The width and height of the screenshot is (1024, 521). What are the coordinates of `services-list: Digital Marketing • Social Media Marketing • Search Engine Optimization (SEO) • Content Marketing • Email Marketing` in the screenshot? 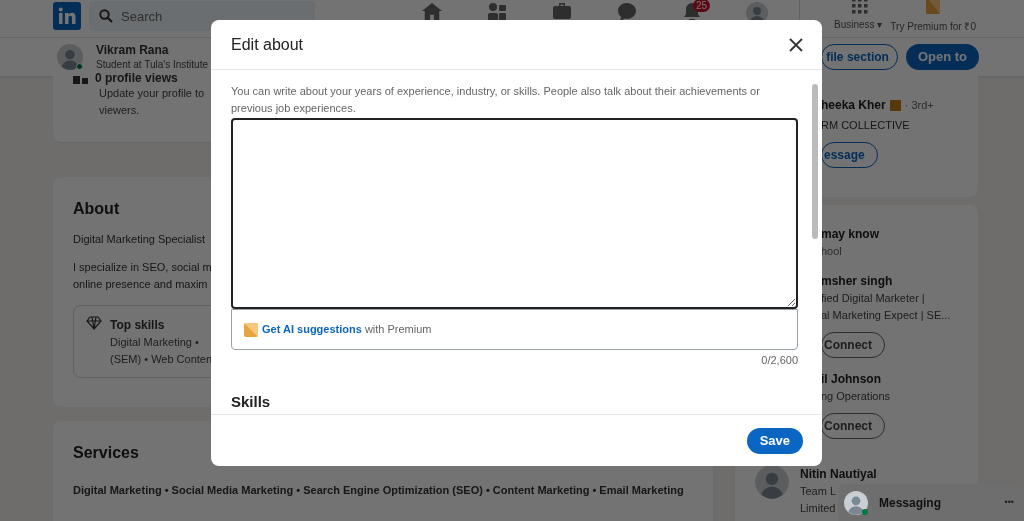 It's located at (383, 490).